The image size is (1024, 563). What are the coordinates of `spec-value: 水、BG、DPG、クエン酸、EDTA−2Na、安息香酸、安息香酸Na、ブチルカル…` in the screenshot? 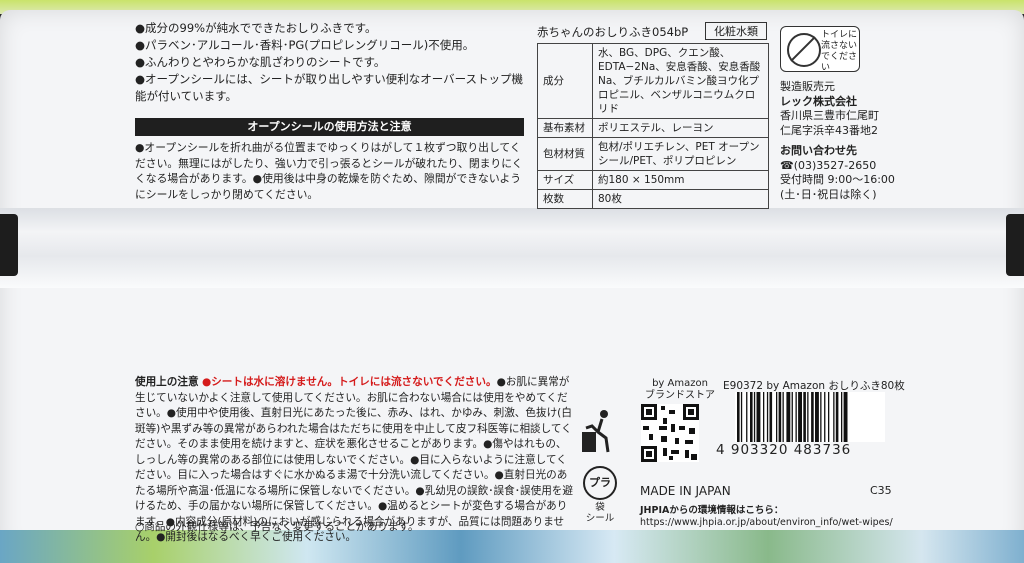 It's located at (680, 81).